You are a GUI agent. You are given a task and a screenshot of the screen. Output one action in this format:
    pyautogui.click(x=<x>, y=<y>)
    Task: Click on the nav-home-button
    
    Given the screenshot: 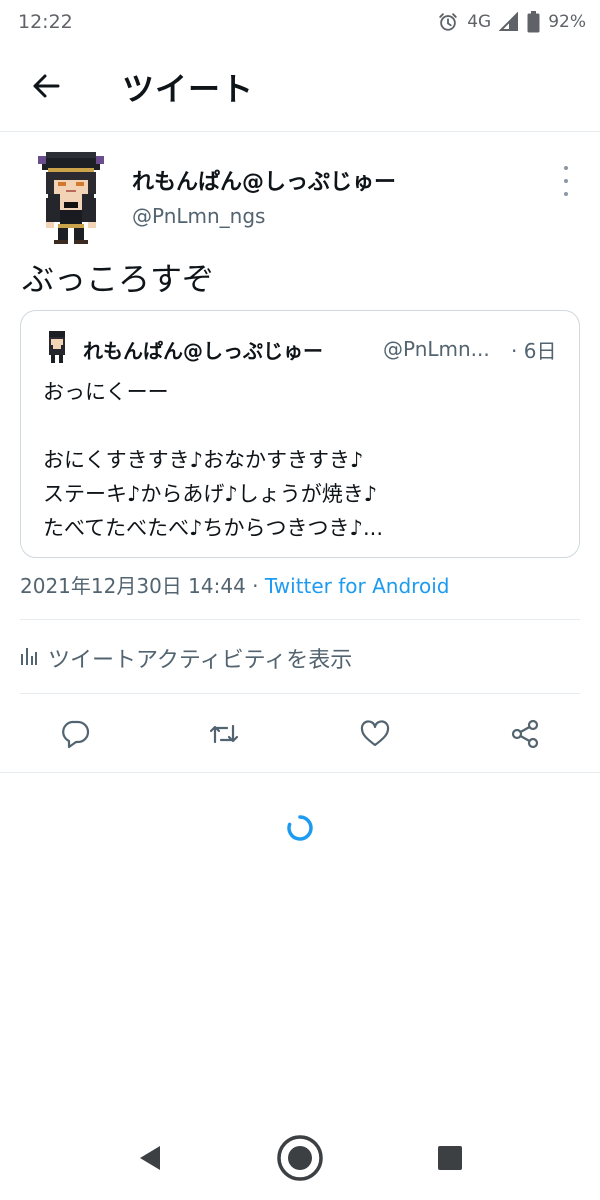 What is the action you would take?
    pyautogui.click(x=300, y=1160)
    